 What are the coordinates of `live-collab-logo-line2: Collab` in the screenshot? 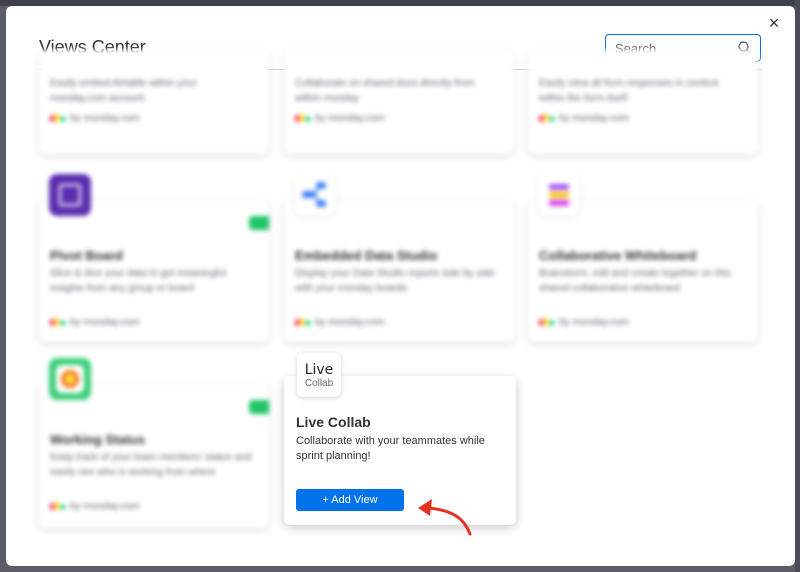 It's located at (319, 383).